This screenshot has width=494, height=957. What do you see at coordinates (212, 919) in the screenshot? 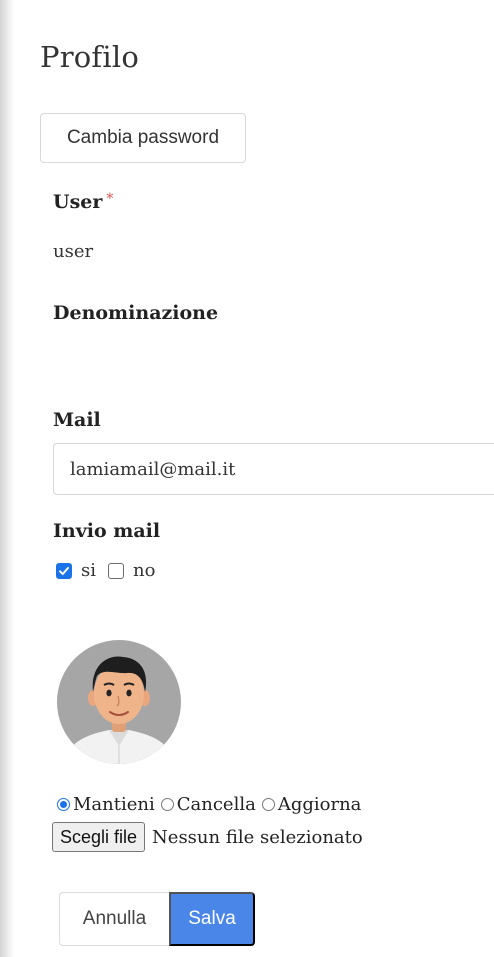
I see `save-button: Salva` at bounding box center [212, 919].